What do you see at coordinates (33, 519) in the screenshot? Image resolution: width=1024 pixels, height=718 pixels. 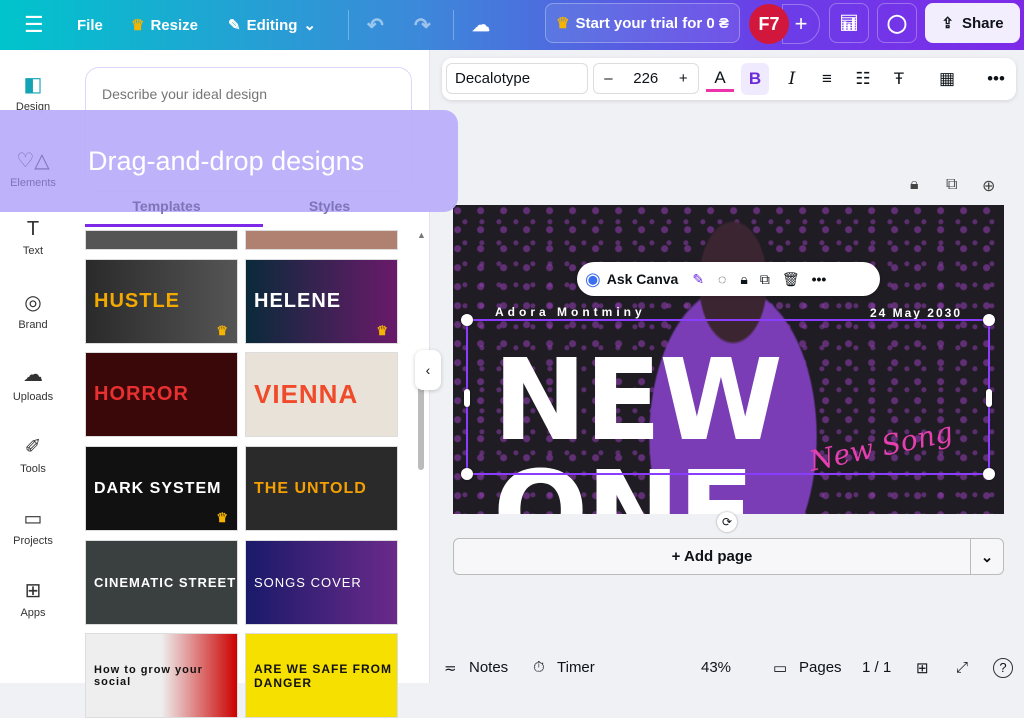 I see `folder-icon: ▭` at bounding box center [33, 519].